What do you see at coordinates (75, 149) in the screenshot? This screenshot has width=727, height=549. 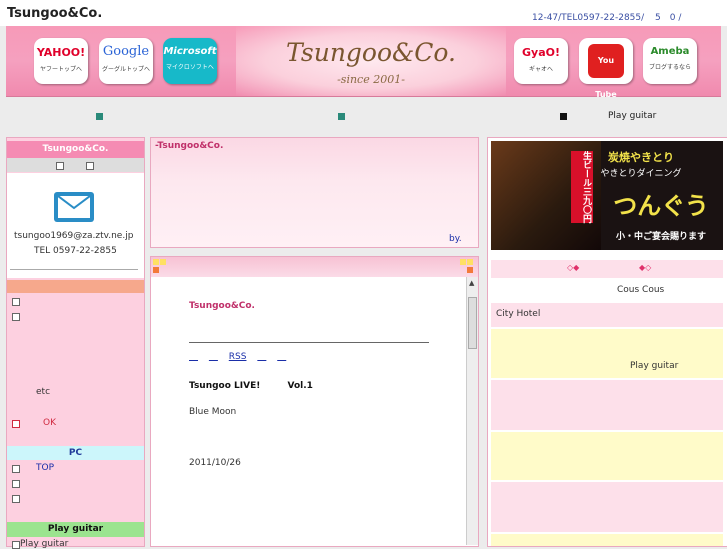 I see `sidebar-header: Tsungoo&Co.` at bounding box center [75, 149].